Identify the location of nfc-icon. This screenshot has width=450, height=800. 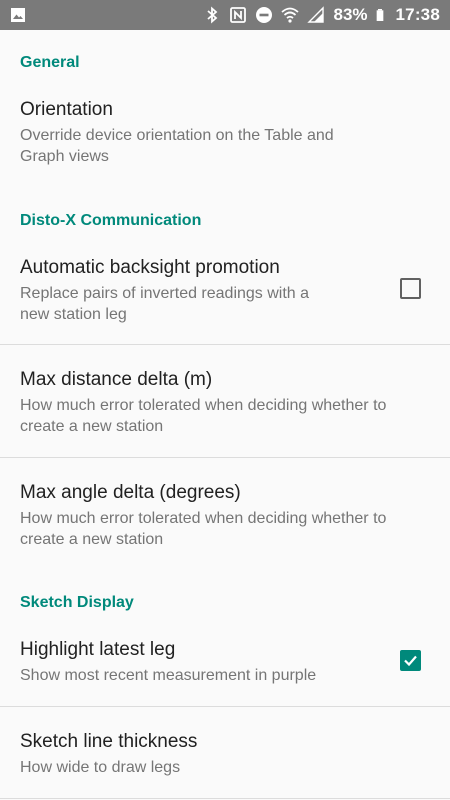
(238, 15).